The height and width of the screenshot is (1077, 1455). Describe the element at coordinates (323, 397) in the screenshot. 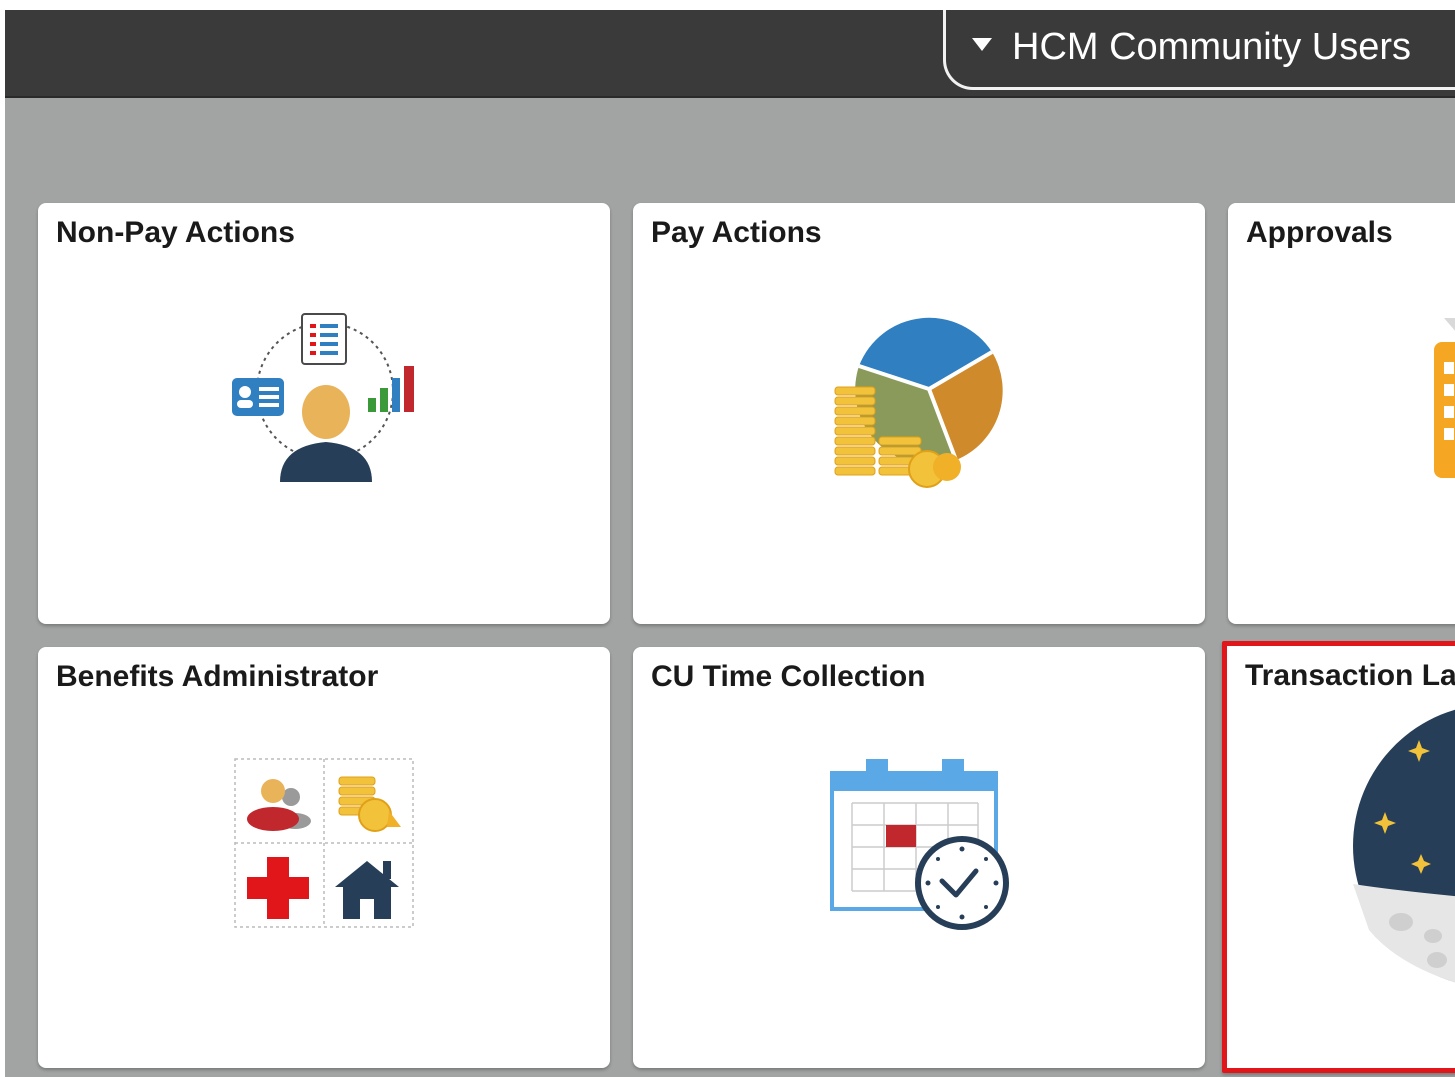

I see `employee-actions-icon` at that location.